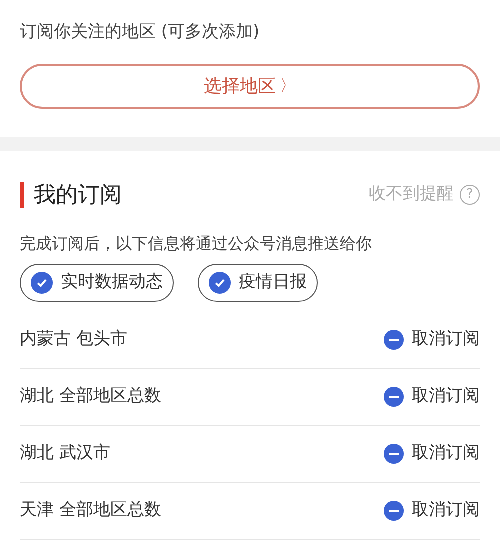 The image size is (500, 555). Describe the element at coordinates (78, 196) in the screenshot. I see `subscriptions-title: 我的订阅` at that location.